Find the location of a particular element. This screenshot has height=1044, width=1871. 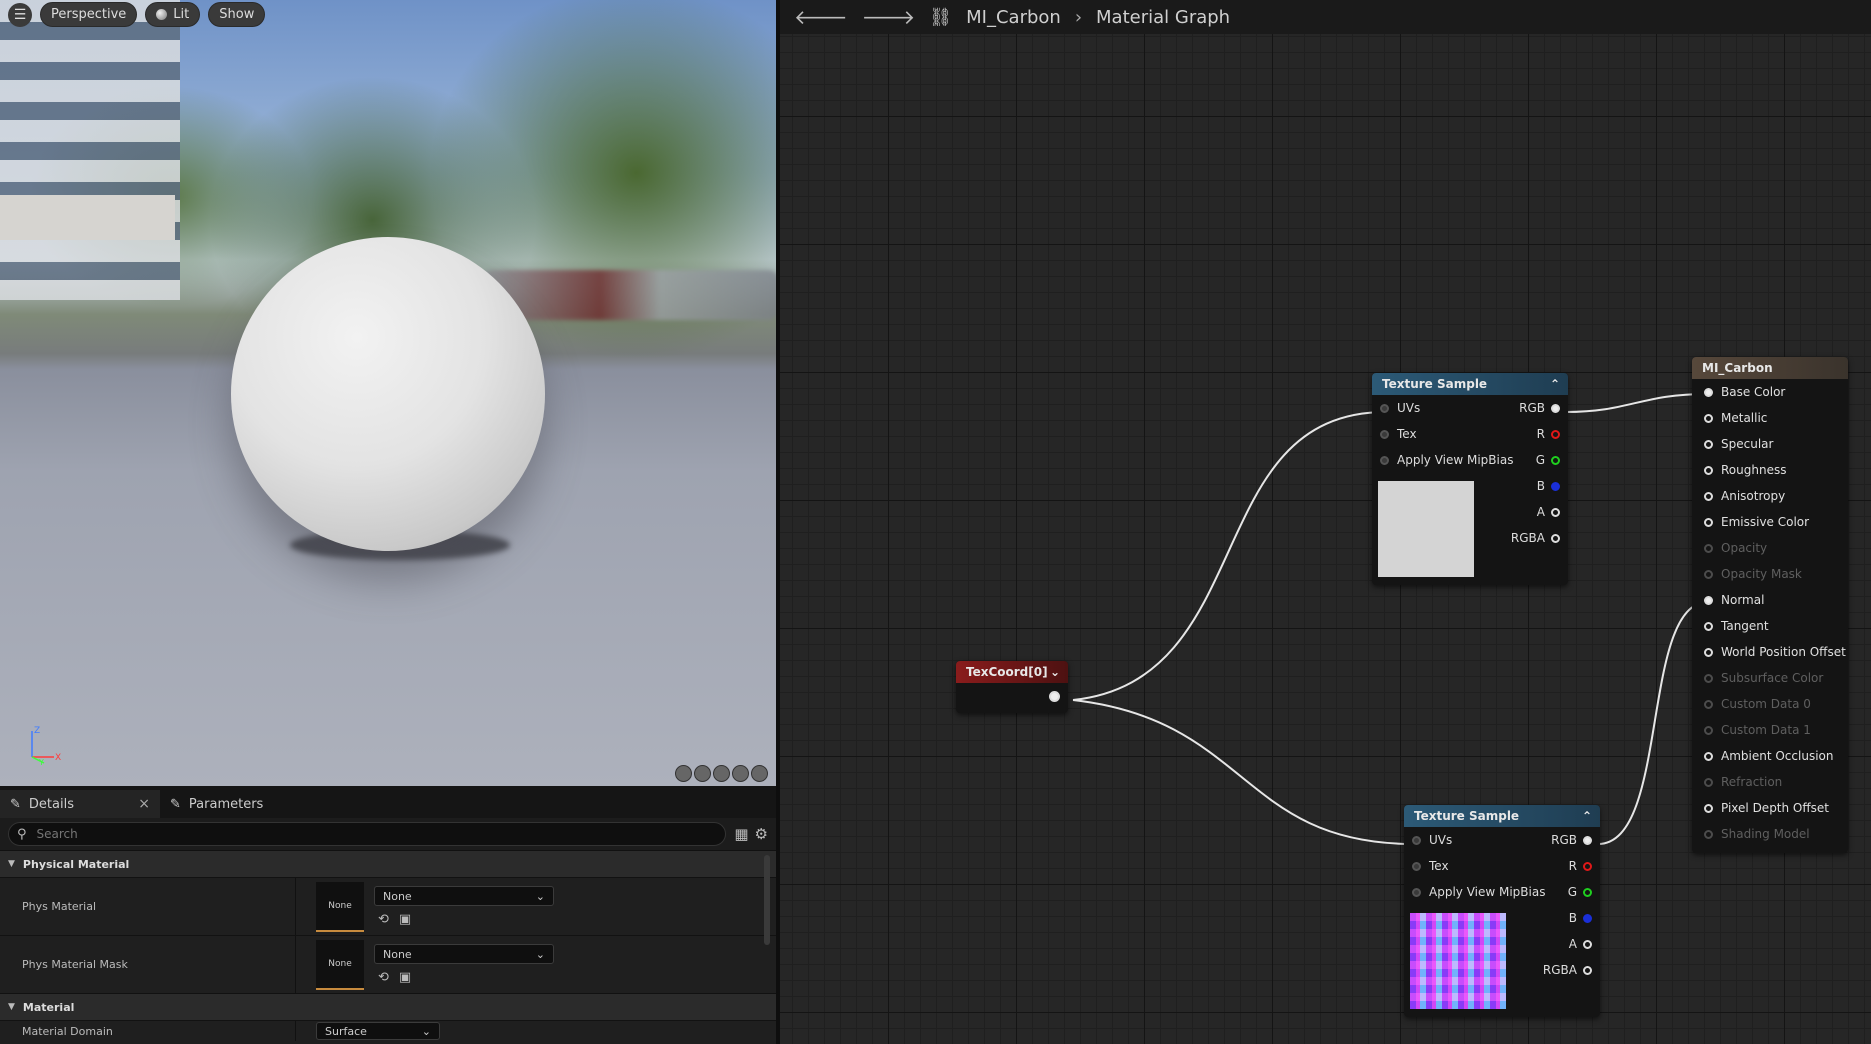

property-value: None None ⌄ ⟲ ▣ is located at coordinates (425, 964).